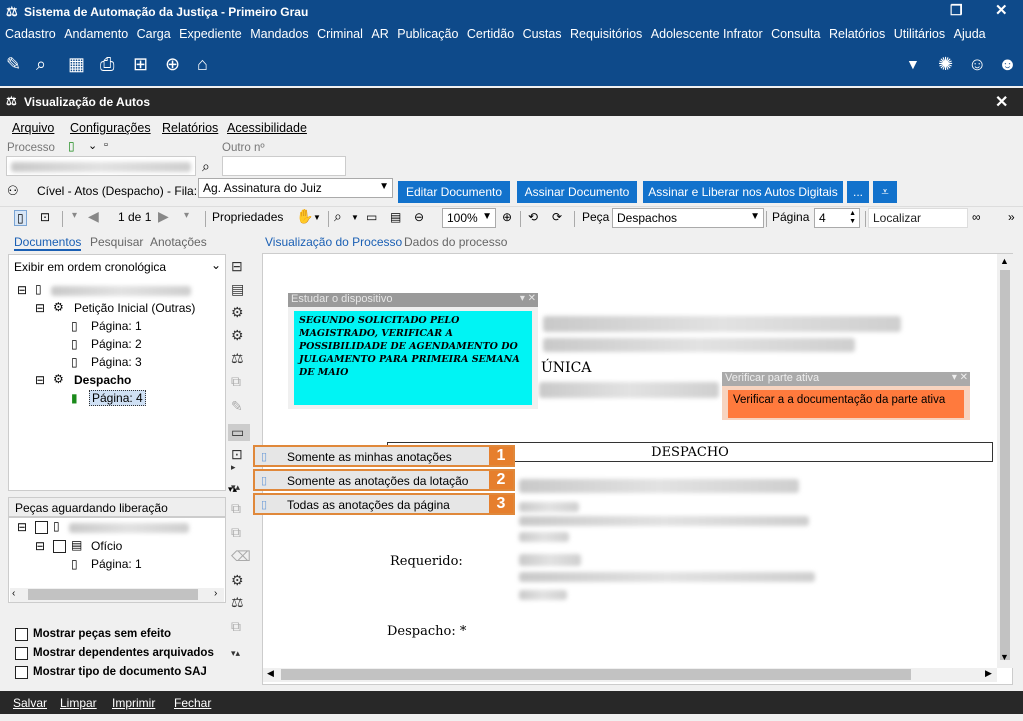 The height and width of the screenshot is (721, 1023). What do you see at coordinates (154, 34) in the screenshot?
I see `menu-carga: Carga` at bounding box center [154, 34].